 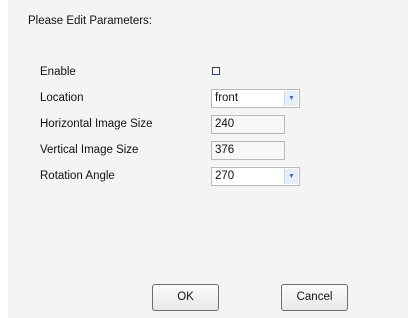 I want to click on dialog-heading: Please Edit Parameters:, so click(x=90, y=21).